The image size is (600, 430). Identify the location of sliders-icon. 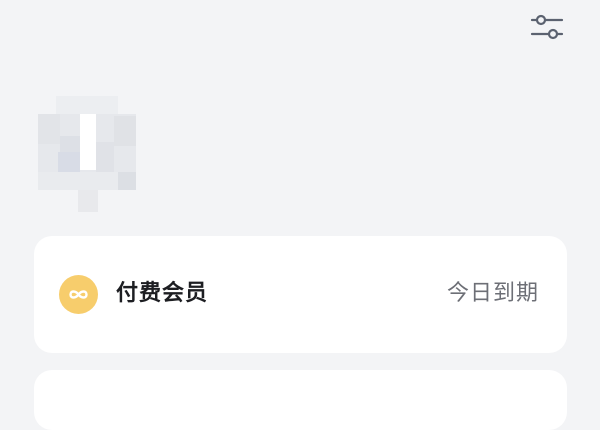
(547, 27).